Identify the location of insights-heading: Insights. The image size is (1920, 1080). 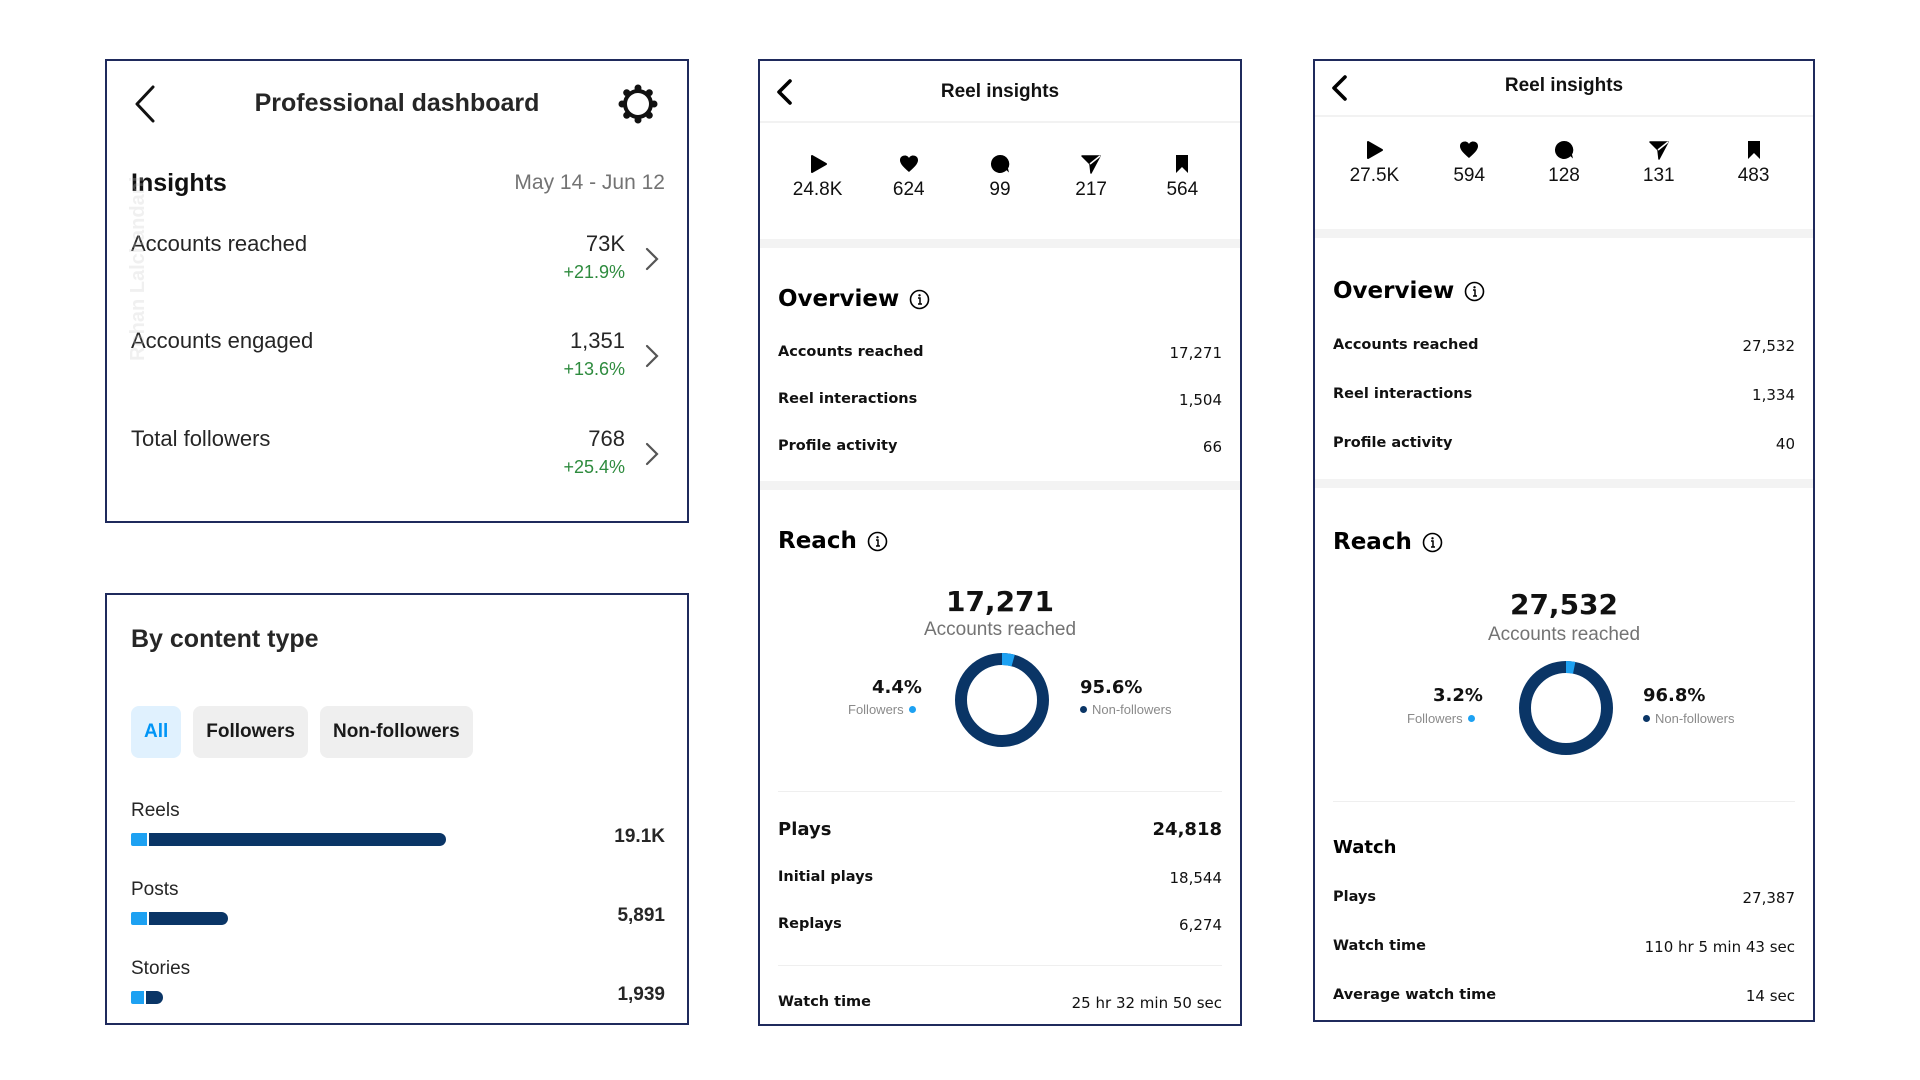
(179, 183).